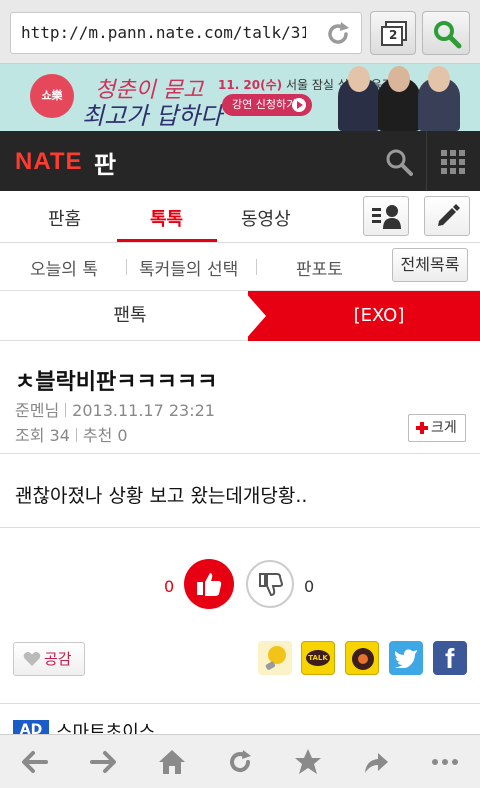 This screenshot has height=788, width=480. Describe the element at coordinates (430, 265) in the screenshot. I see `all-list-button: 전체목록` at that location.